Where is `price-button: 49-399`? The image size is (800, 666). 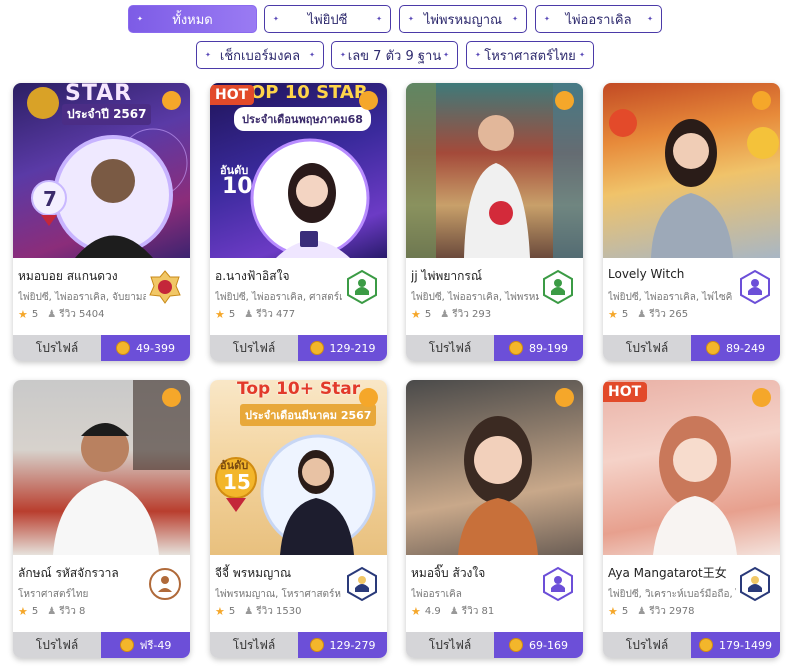
price-button: 49-399 is located at coordinates (145, 348).